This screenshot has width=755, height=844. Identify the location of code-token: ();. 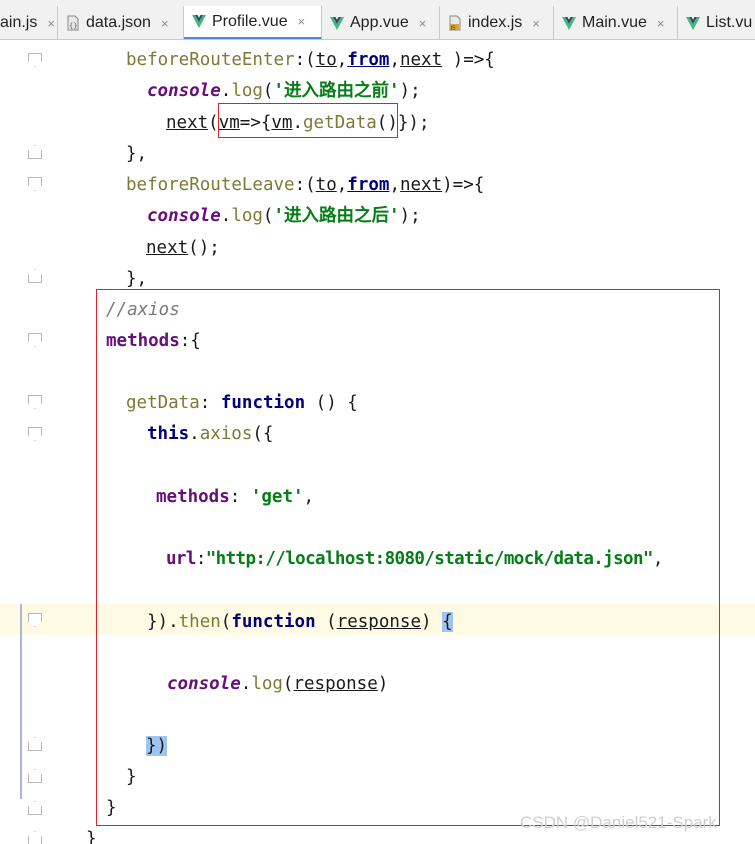
(204, 248).